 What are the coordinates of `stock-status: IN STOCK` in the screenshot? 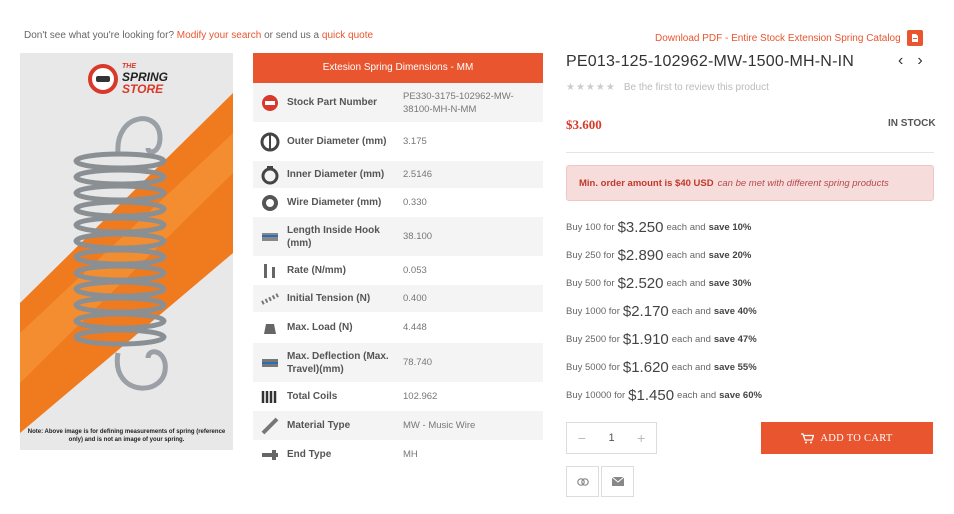 It's located at (912, 123).